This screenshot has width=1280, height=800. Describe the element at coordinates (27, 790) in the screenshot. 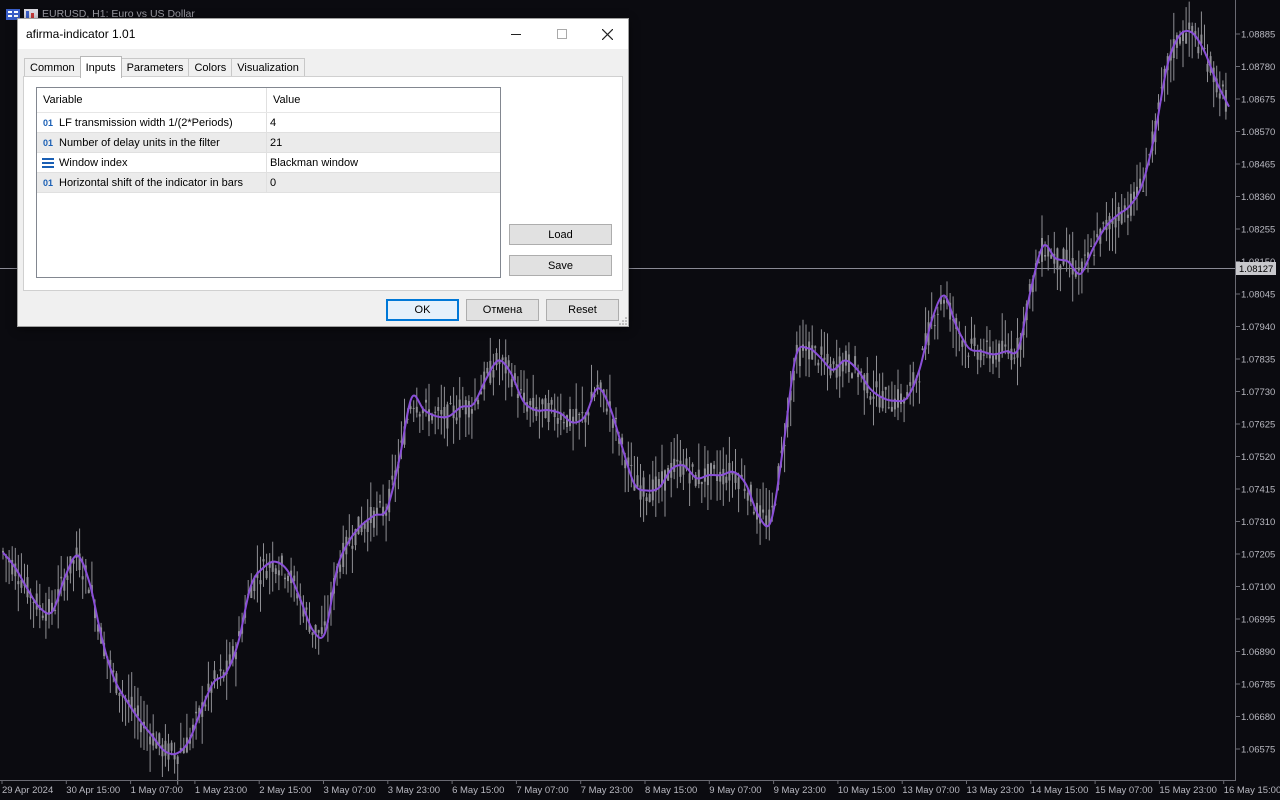

I see `x-tick-label: 29 Apr 2024` at that location.